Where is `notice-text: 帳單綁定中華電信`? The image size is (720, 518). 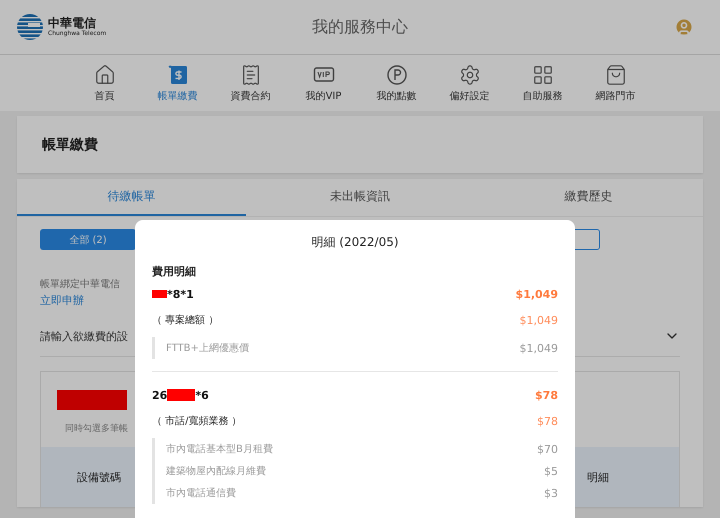
notice-text: 帳單綁定中華電信 is located at coordinates (80, 284).